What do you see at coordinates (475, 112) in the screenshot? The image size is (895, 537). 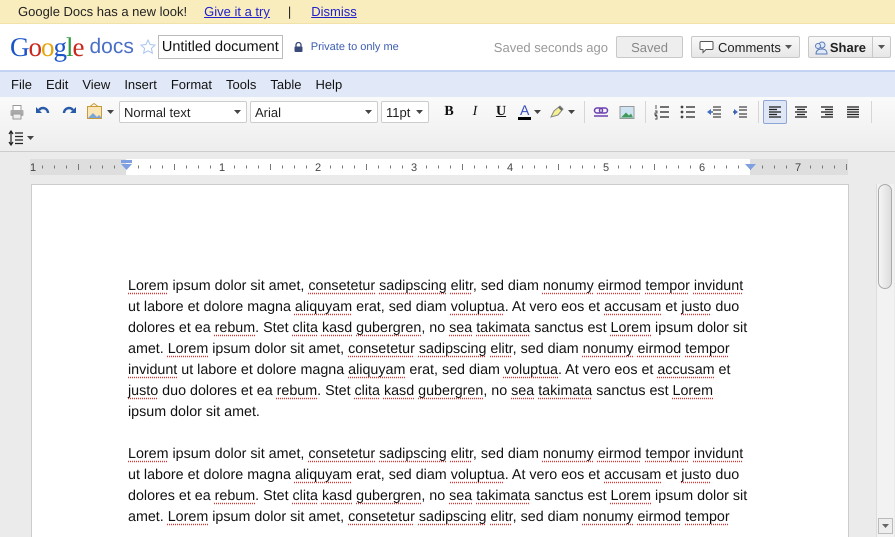 I see `italic-button: I` at bounding box center [475, 112].